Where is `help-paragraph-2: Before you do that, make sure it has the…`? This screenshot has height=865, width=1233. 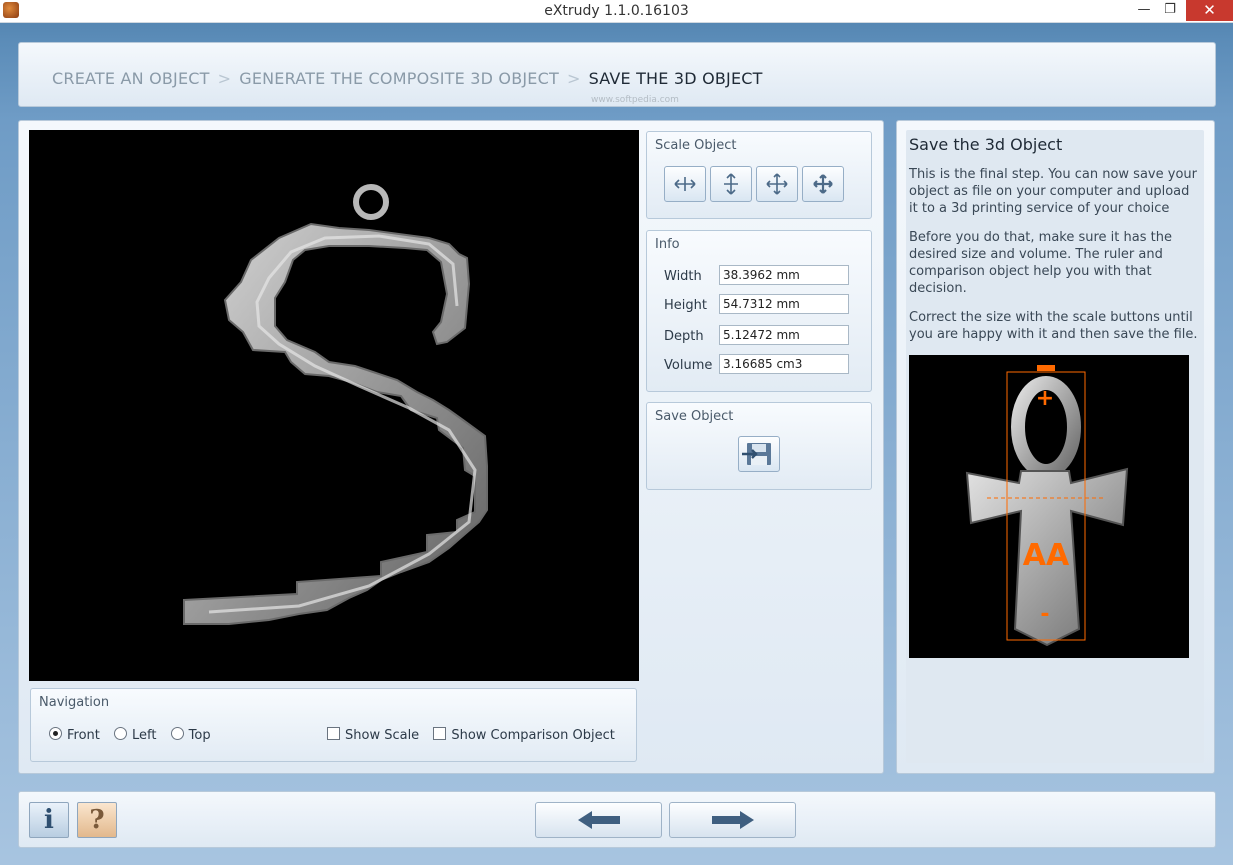
help-paragraph-2: Before you do that, make sure it has the… is located at coordinates (1040, 263).